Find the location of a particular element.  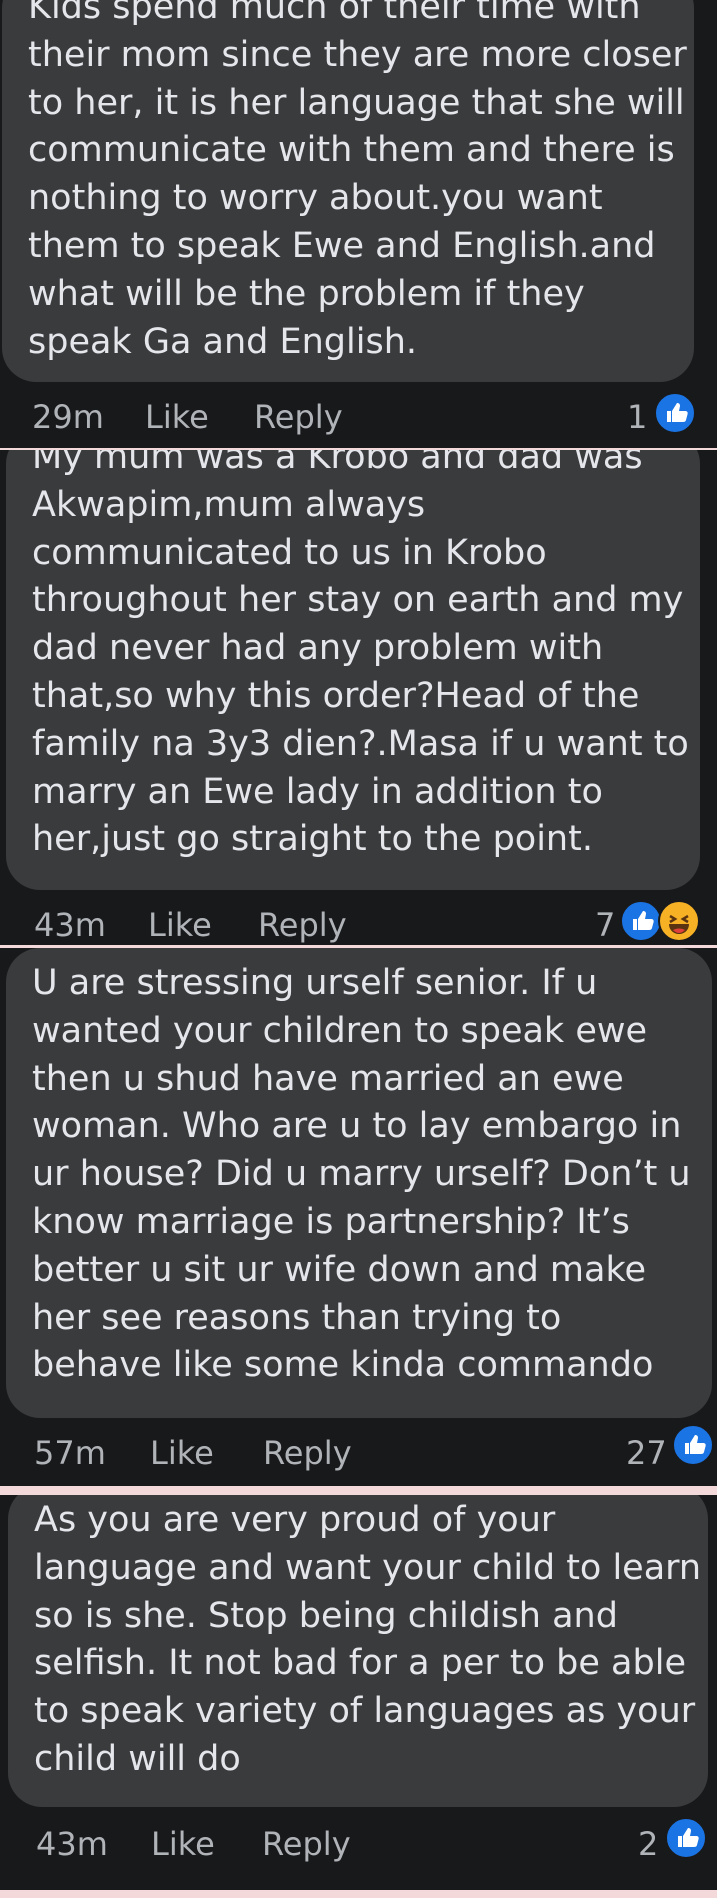

comment-timestamp: 57m is located at coordinates (70, 1453).